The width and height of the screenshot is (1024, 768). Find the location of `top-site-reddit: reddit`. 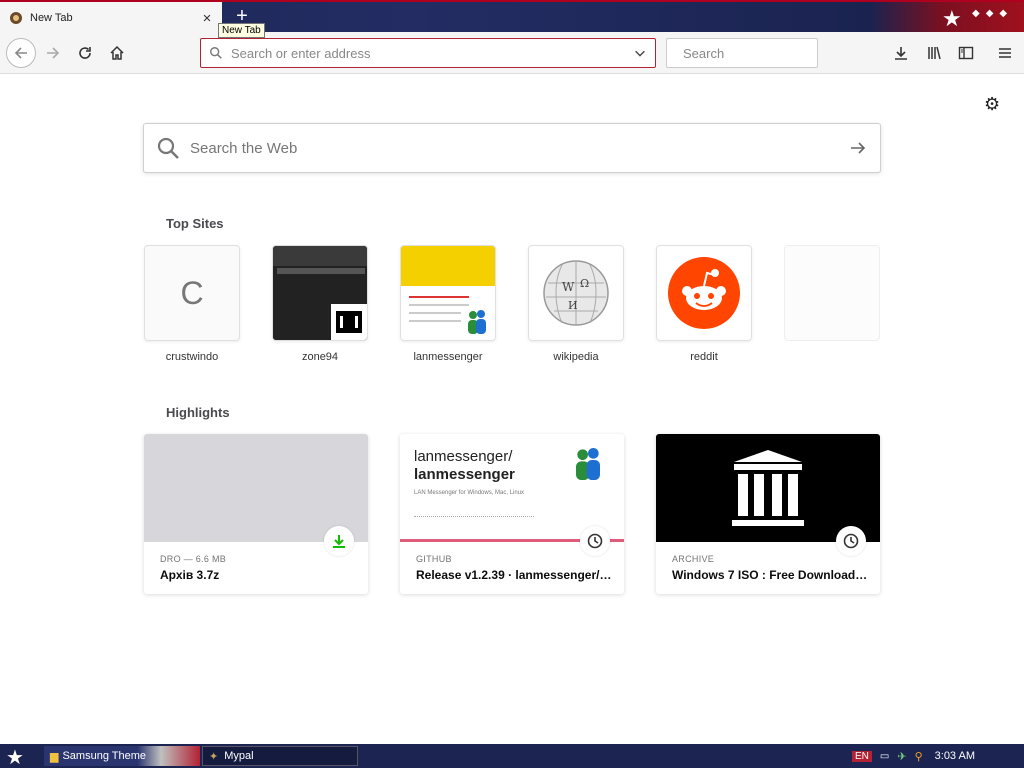

top-site-reddit: reddit is located at coordinates (704, 304).